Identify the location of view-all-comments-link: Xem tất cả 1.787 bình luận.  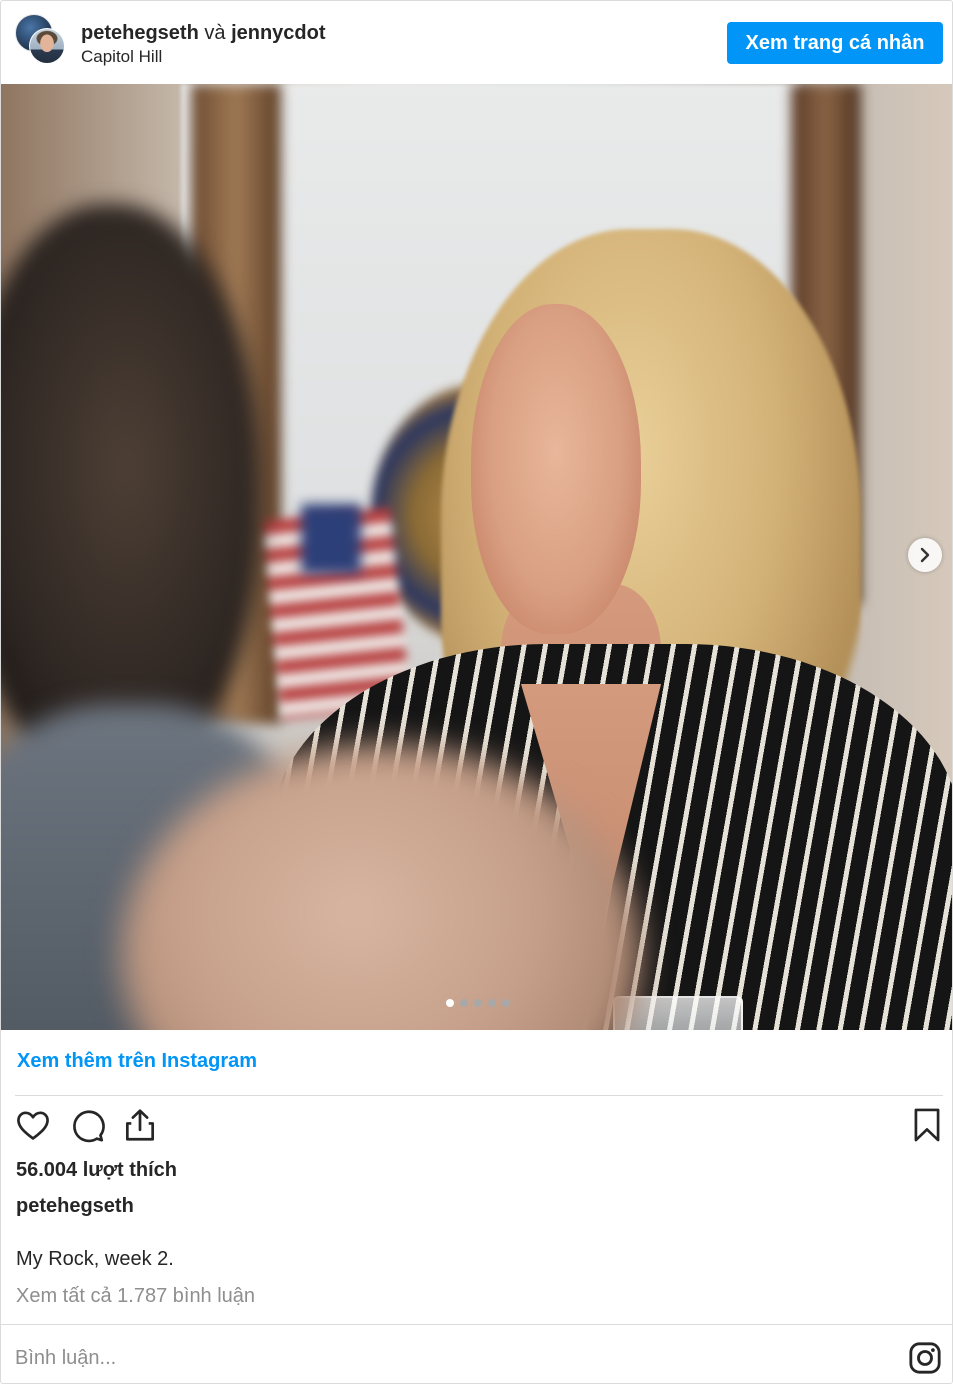
(135, 1296).